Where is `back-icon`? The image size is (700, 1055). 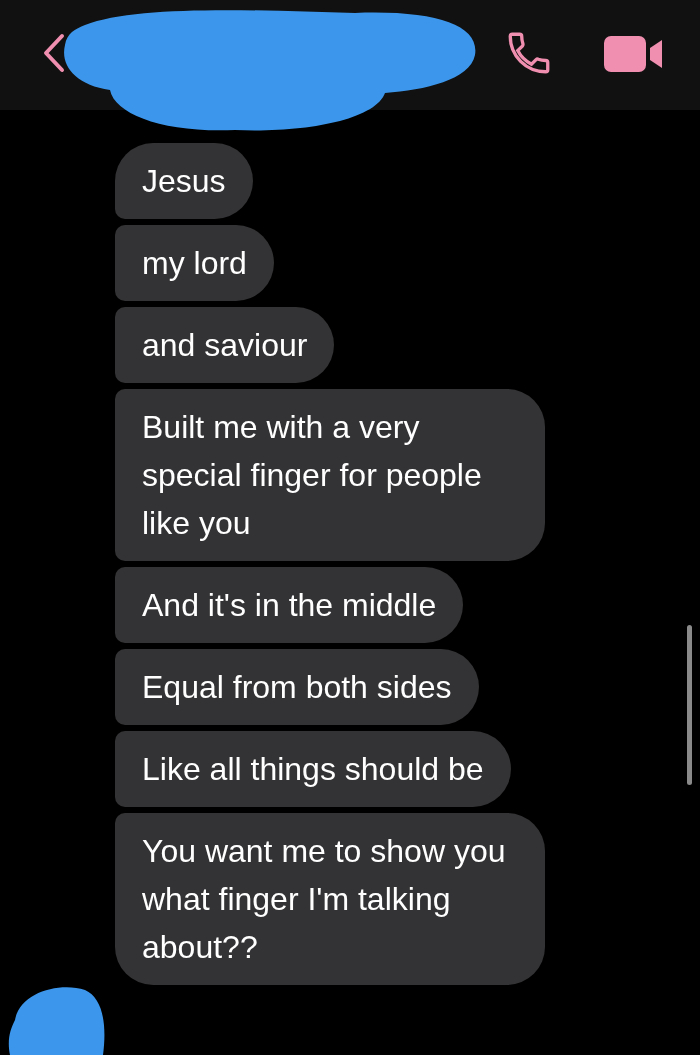 back-icon is located at coordinates (54, 53).